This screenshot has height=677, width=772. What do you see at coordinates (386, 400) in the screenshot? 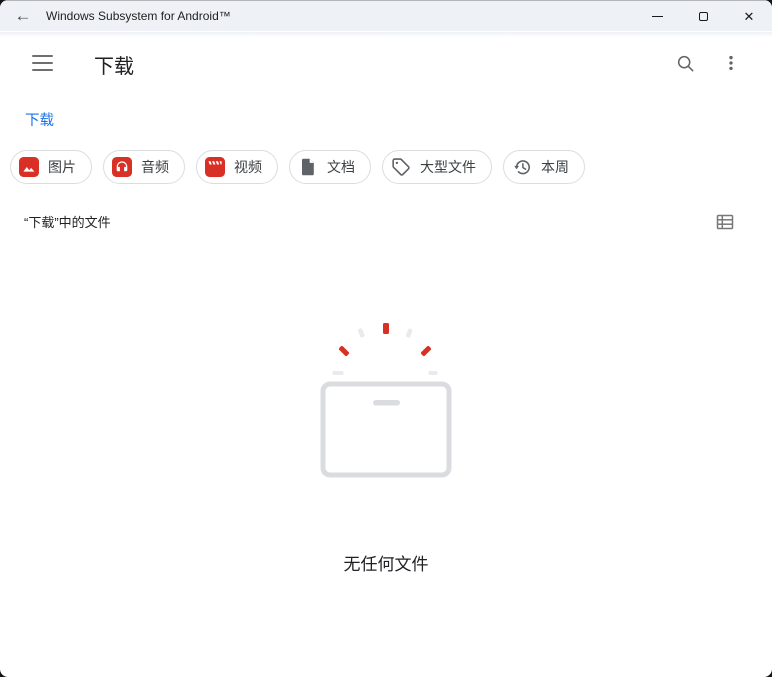
I see `empty-drawer-illustration` at bounding box center [386, 400].